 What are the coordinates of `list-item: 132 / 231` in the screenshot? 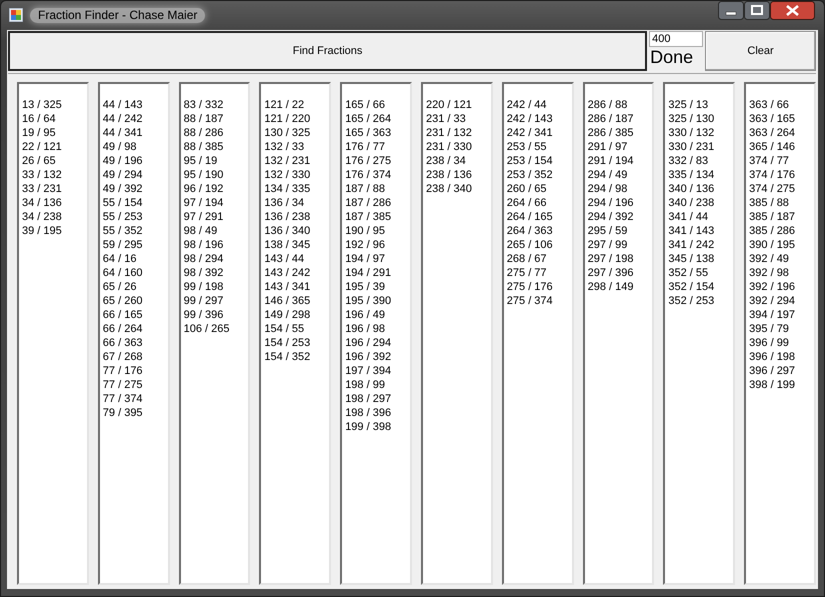 It's located at (287, 161).